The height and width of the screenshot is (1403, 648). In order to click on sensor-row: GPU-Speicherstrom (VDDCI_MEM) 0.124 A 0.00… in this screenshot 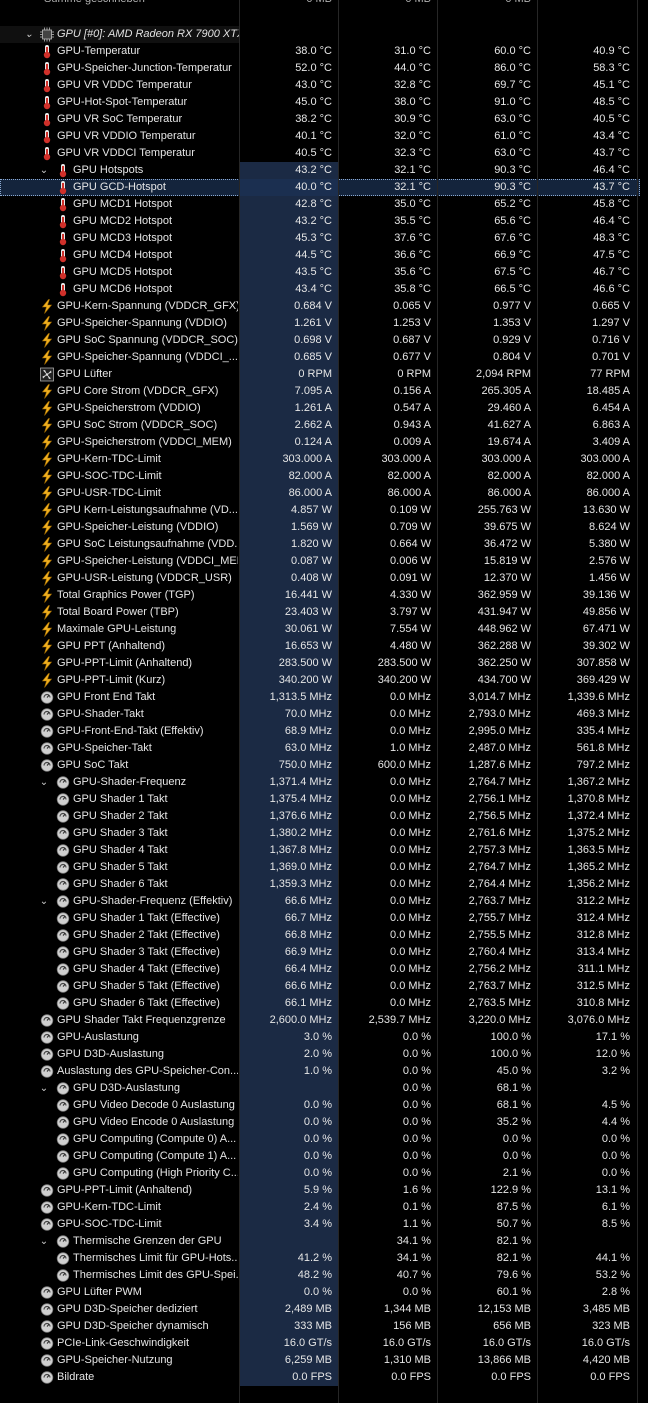, I will do `click(320, 442)`.